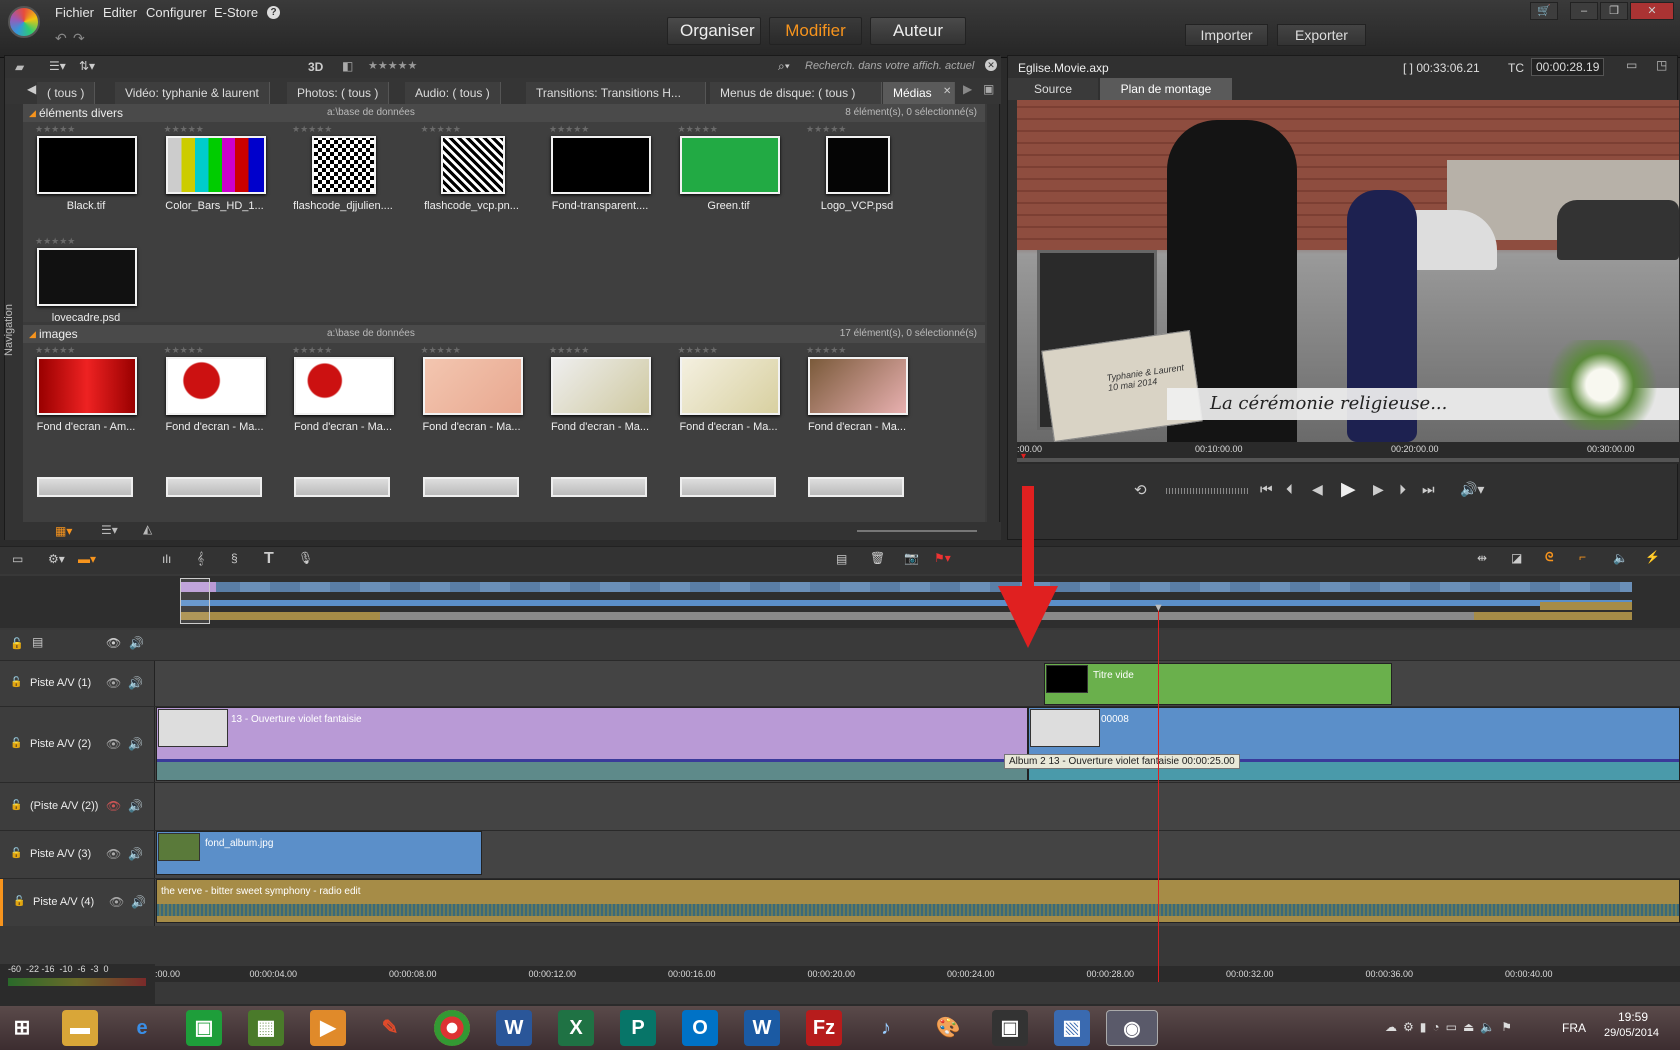 The image size is (1680, 1050). I want to click on rewind-icon: ◀, so click(1317, 489).